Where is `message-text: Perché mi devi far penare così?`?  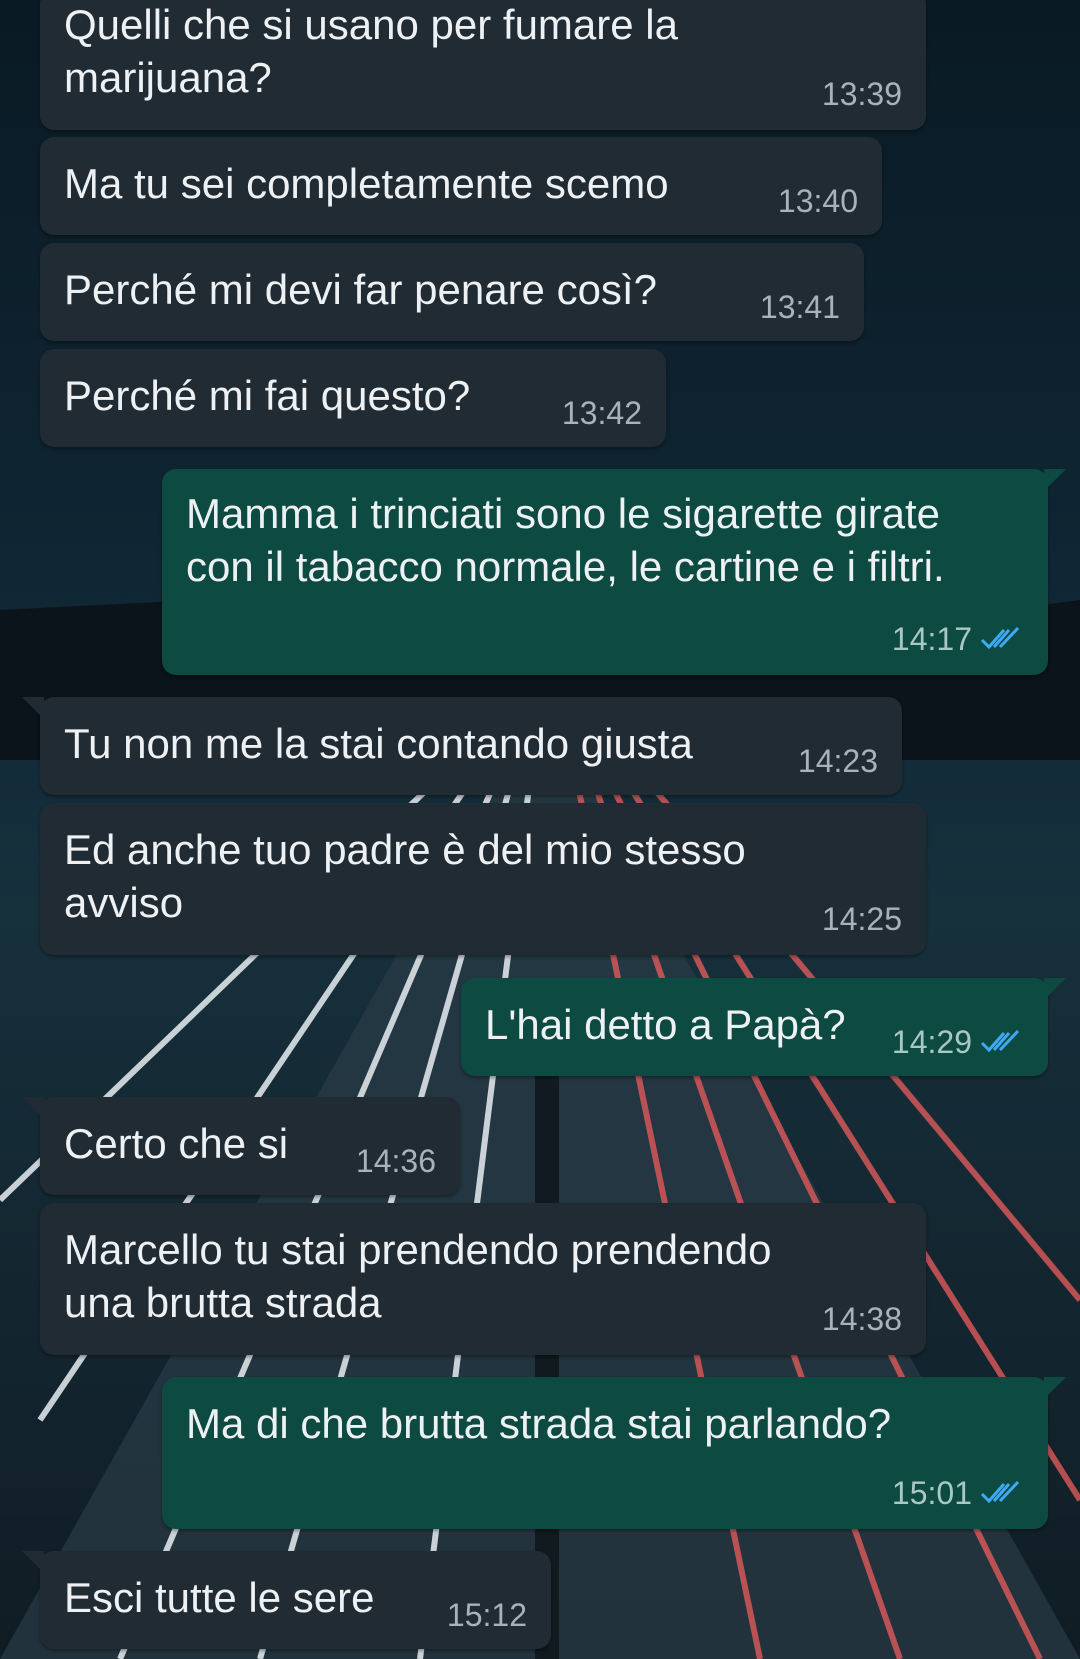 message-text: Perché mi devi far penare così? is located at coordinates (360, 289).